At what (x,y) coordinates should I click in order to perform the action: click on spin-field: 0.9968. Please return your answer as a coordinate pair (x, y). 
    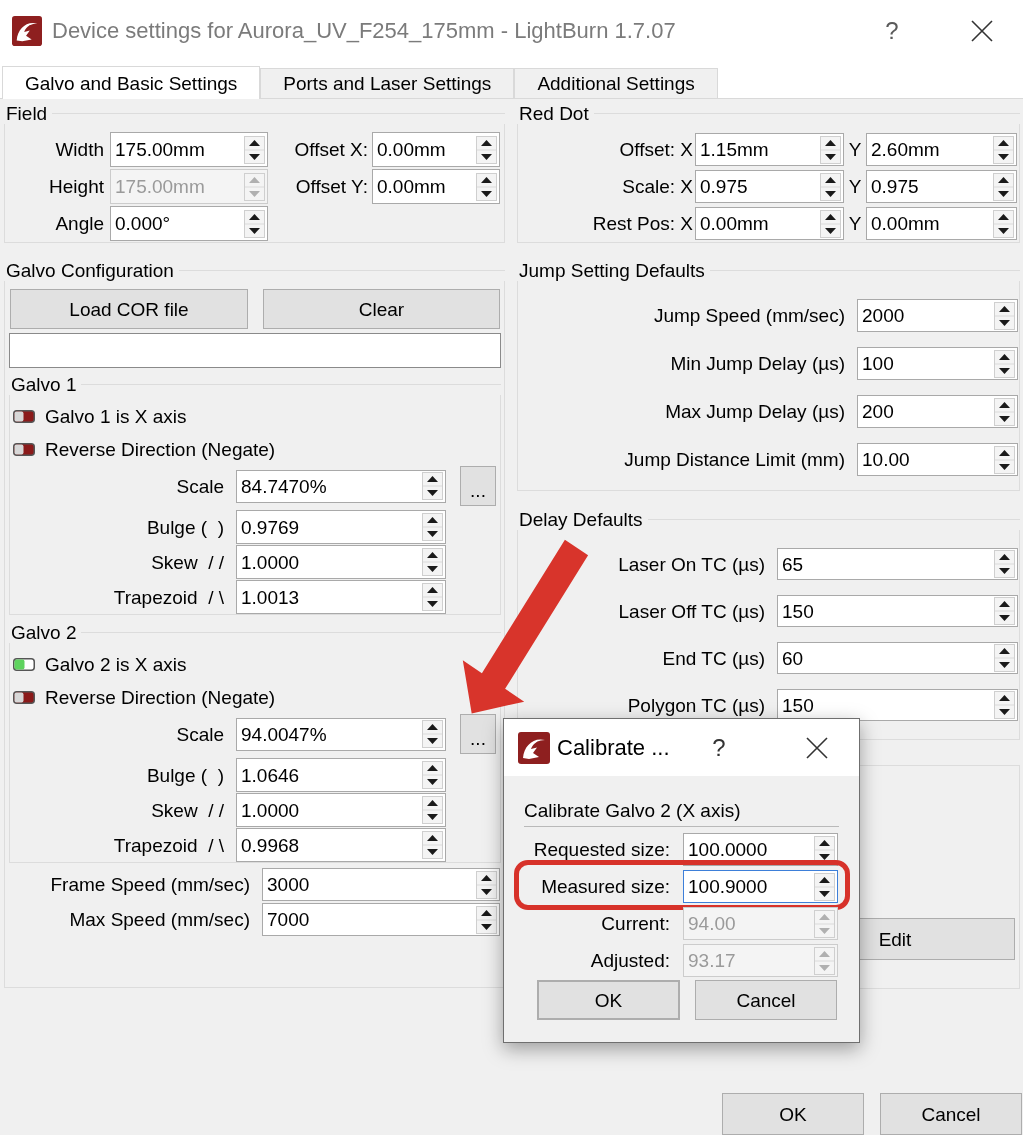
    Looking at the image, I should click on (341, 845).